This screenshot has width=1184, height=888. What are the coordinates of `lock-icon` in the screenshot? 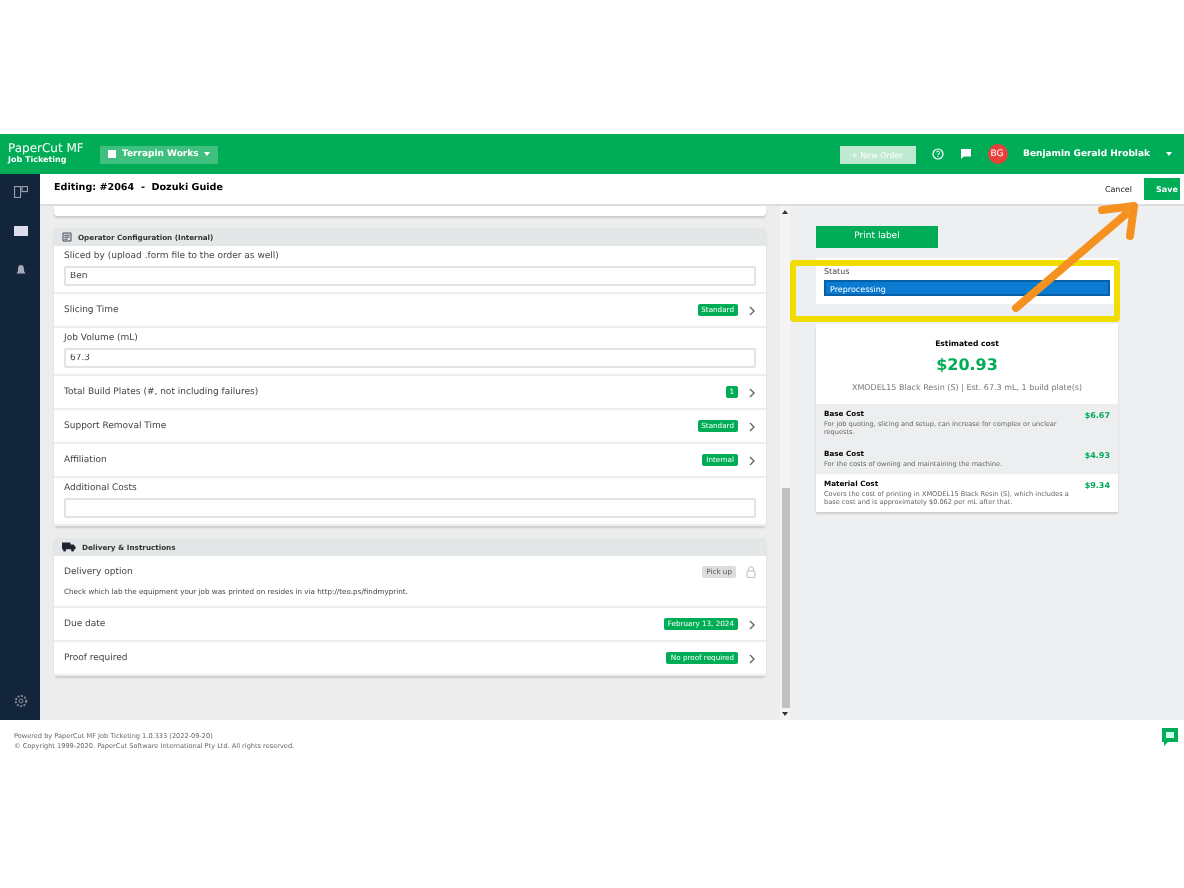 It's located at (751, 572).